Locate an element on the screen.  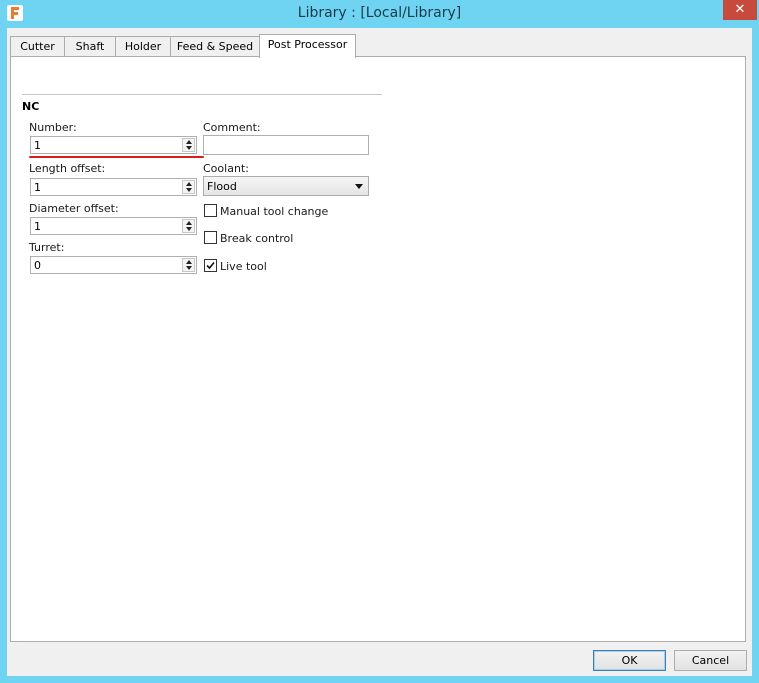
length-offset-value: 1 is located at coordinates (37, 187).